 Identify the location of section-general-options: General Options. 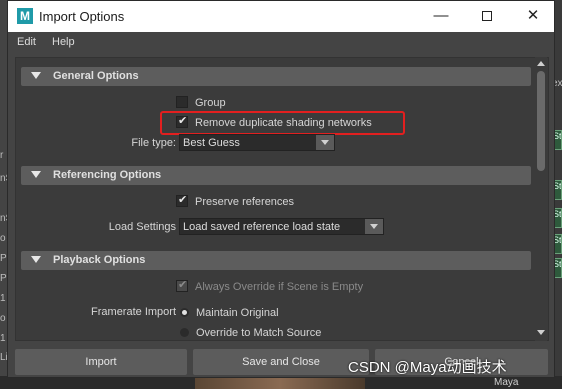
(276, 76).